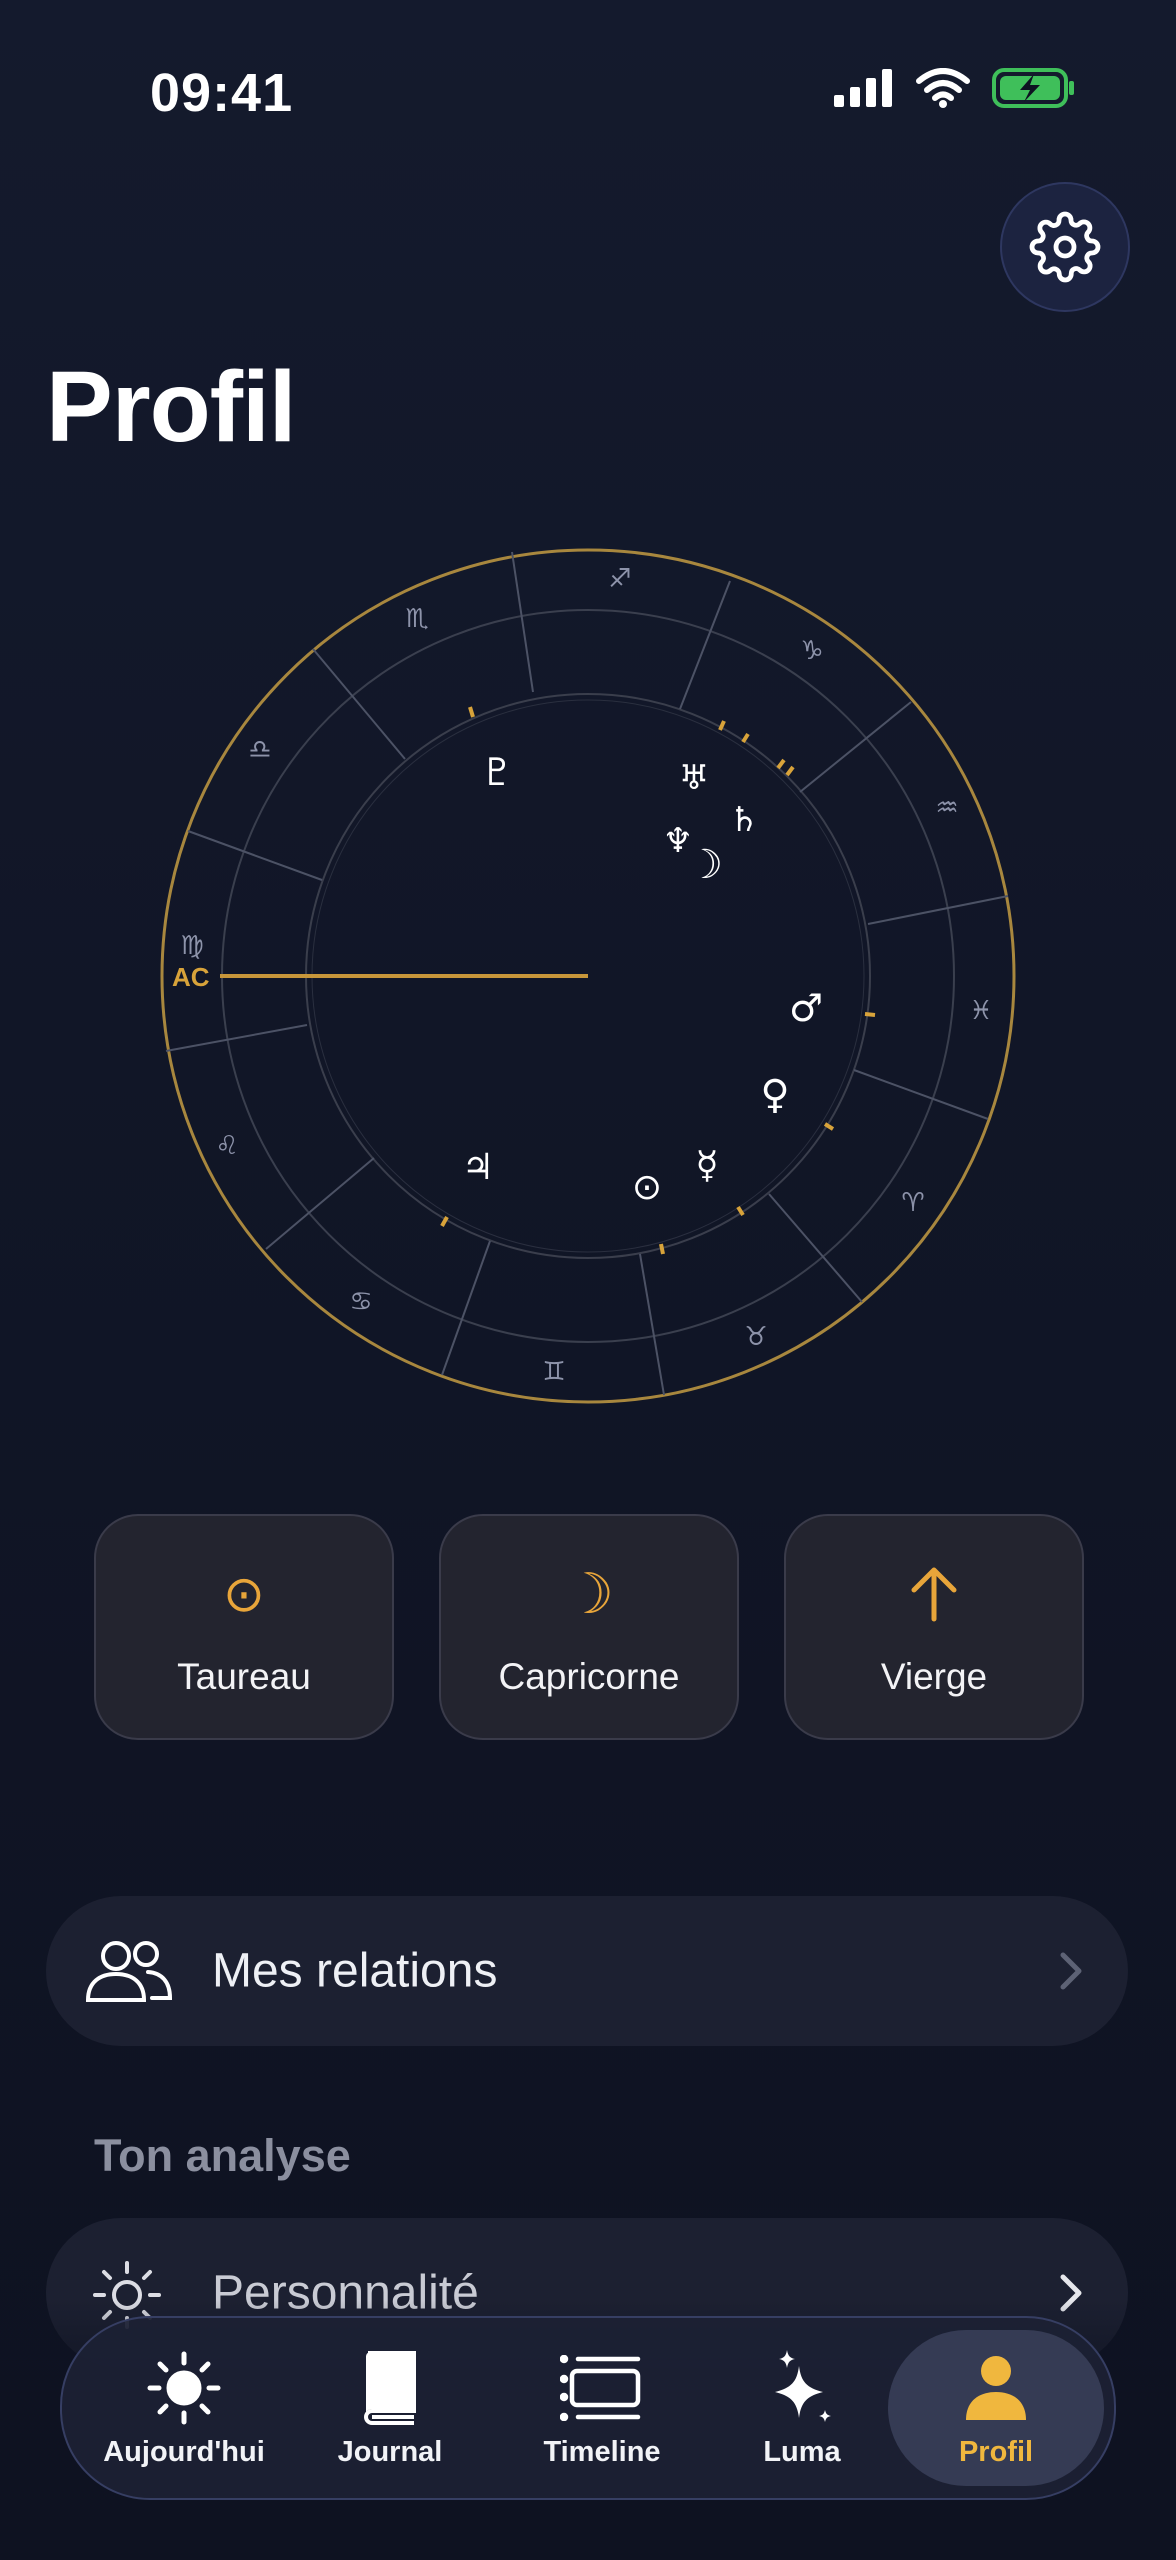 The height and width of the screenshot is (2560, 1176). Describe the element at coordinates (996, 2452) in the screenshot. I see `tab-profile-label: Profil` at that location.